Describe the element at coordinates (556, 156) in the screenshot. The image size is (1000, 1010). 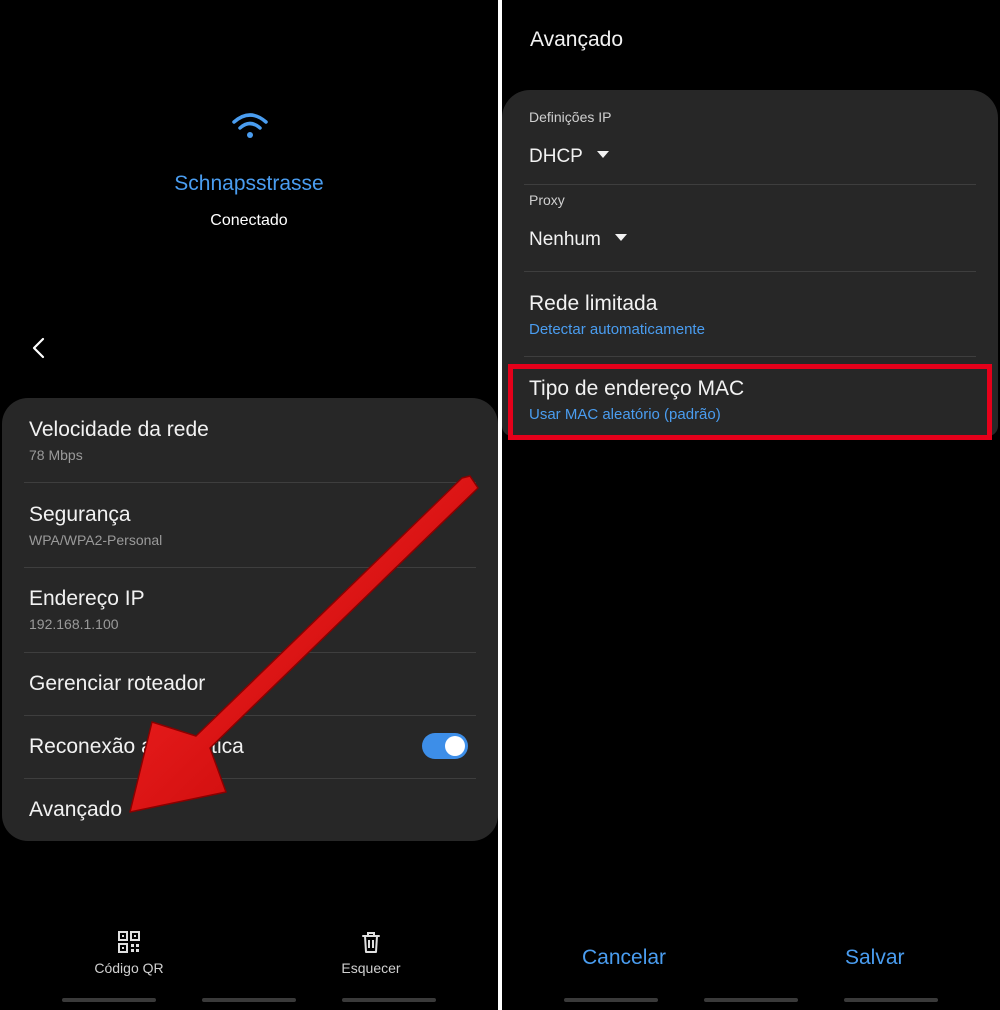
I see `ip-settings-value: DHCP` at that location.